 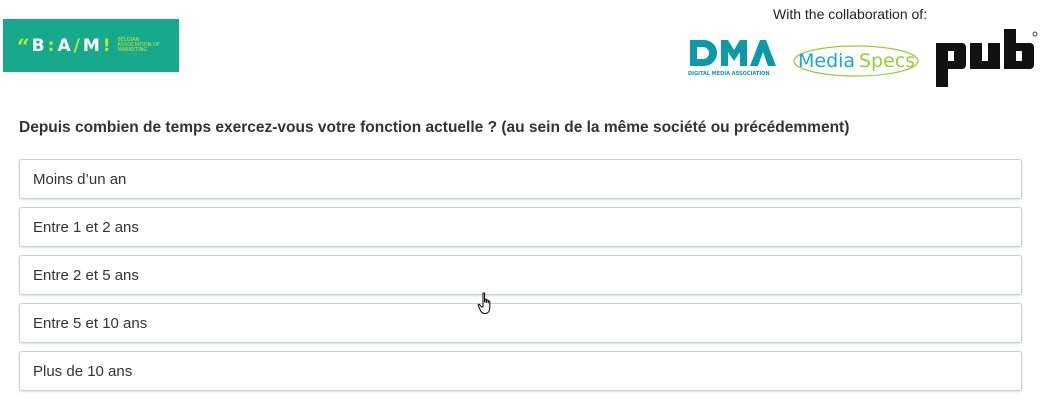 I want to click on dma-logo: DIGITAL MEDIA ASSOCIATION, so click(x=733, y=60).